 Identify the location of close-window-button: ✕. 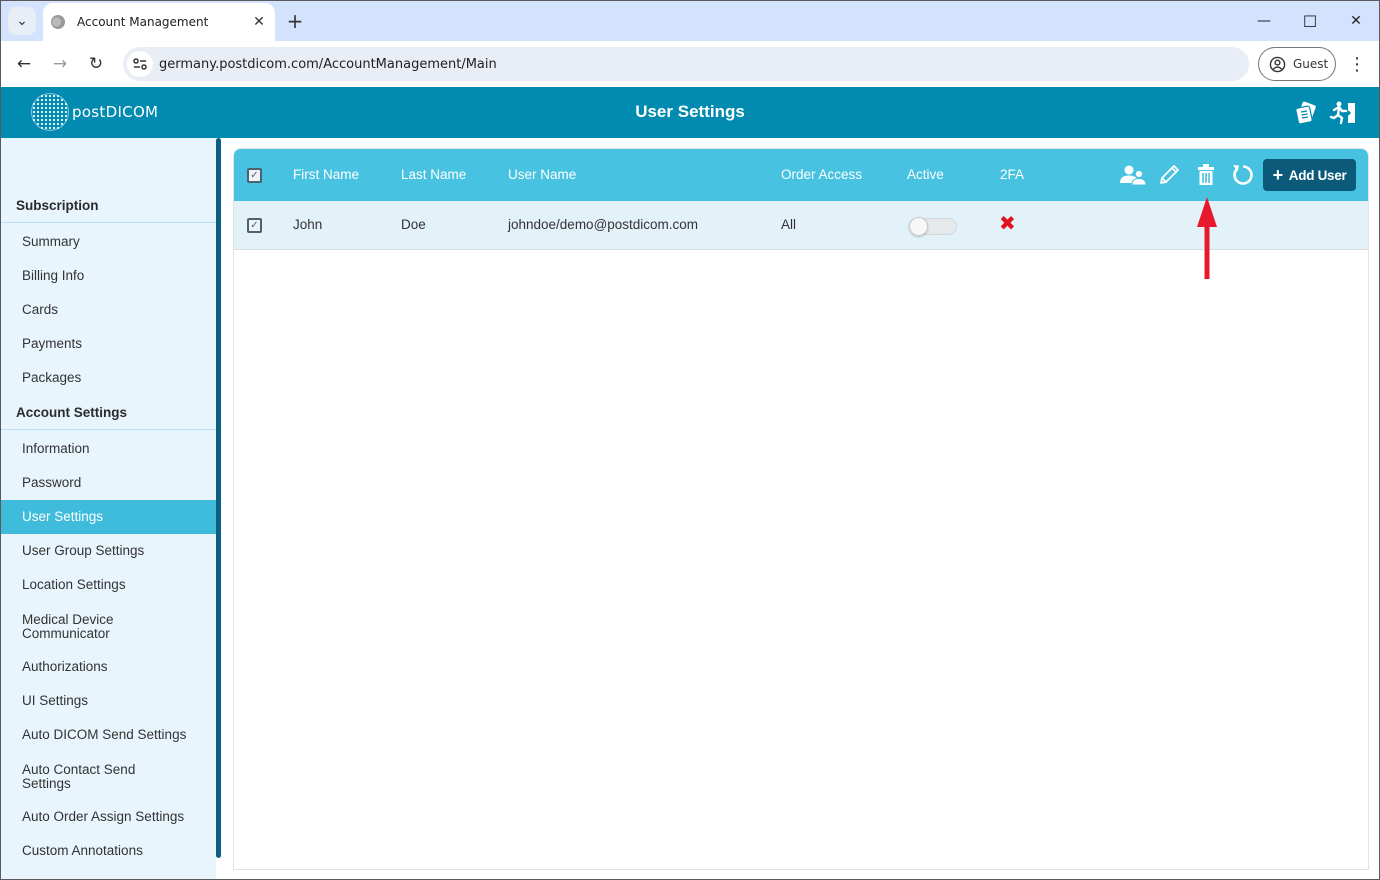
(1356, 21).